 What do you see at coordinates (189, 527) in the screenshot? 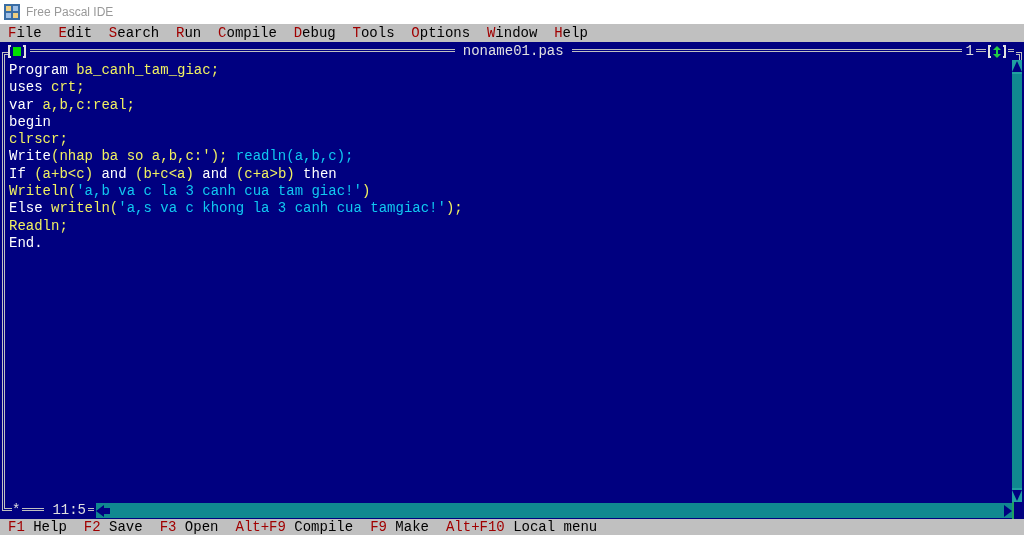
I see `shortcut-item: F3 Open` at bounding box center [189, 527].